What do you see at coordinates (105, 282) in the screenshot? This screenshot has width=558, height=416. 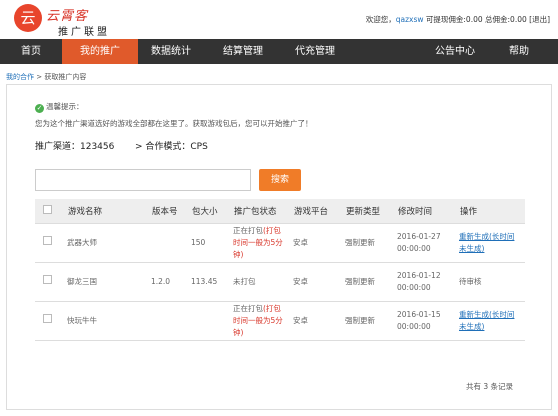 I see `cell-game-name: 御龙三国` at bounding box center [105, 282].